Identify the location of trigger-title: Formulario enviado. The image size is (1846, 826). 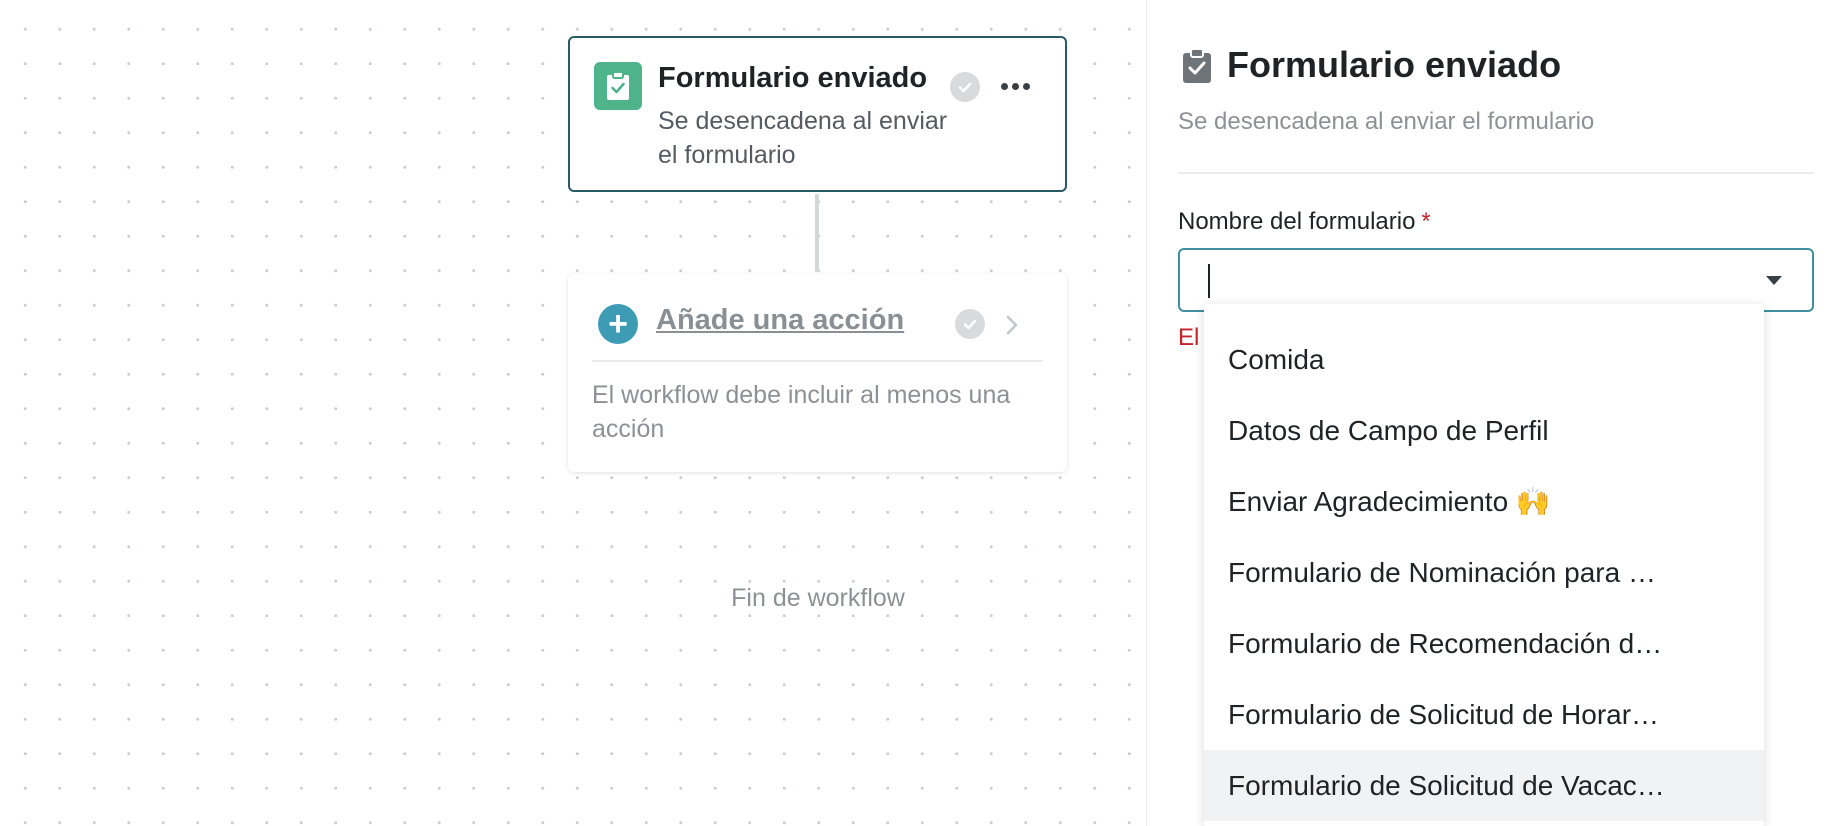
(793, 78).